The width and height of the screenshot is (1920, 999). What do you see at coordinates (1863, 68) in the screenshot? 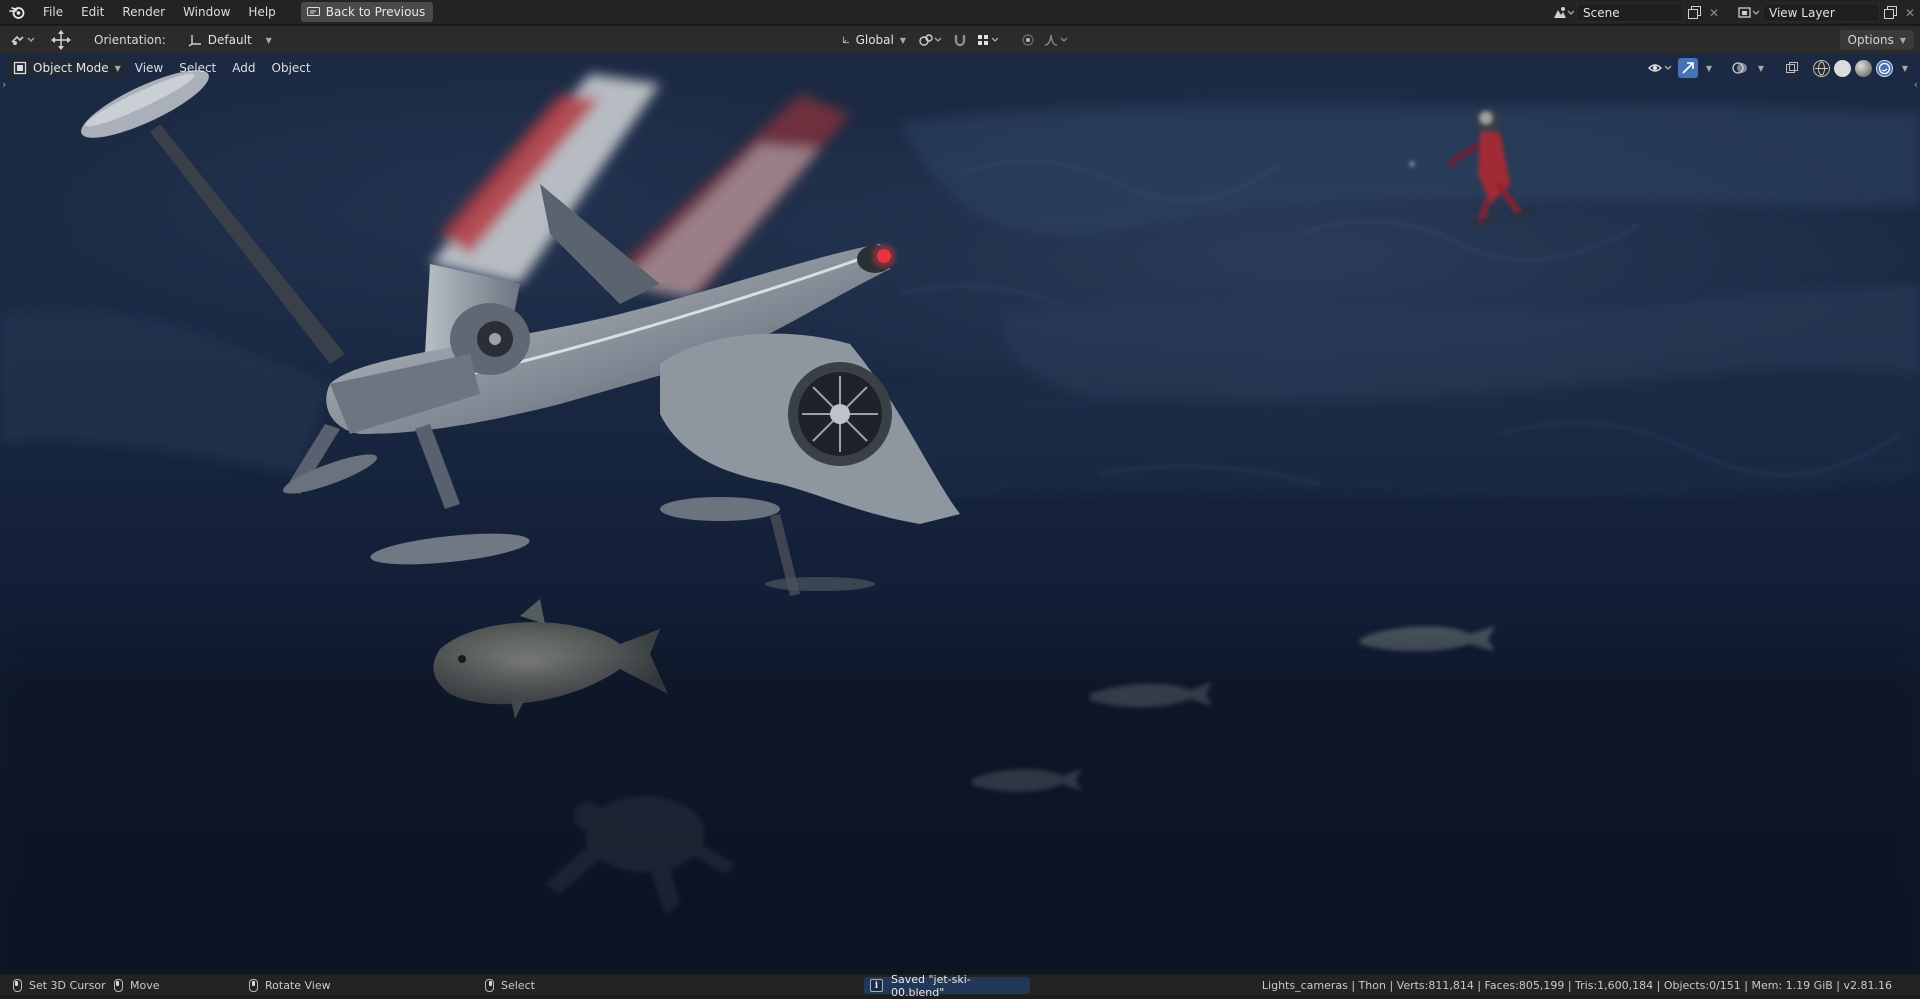
I see `material-preview-button` at bounding box center [1863, 68].